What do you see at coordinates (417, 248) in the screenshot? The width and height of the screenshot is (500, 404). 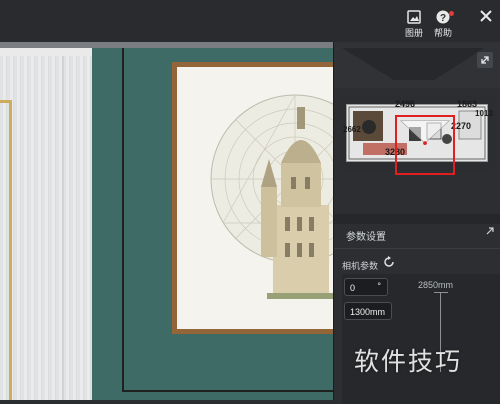 I see `divider-line` at bounding box center [417, 248].